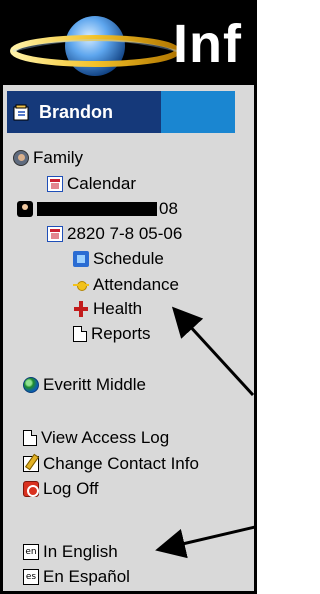  What do you see at coordinates (30, 438) in the screenshot?
I see `document-icon` at bounding box center [30, 438].